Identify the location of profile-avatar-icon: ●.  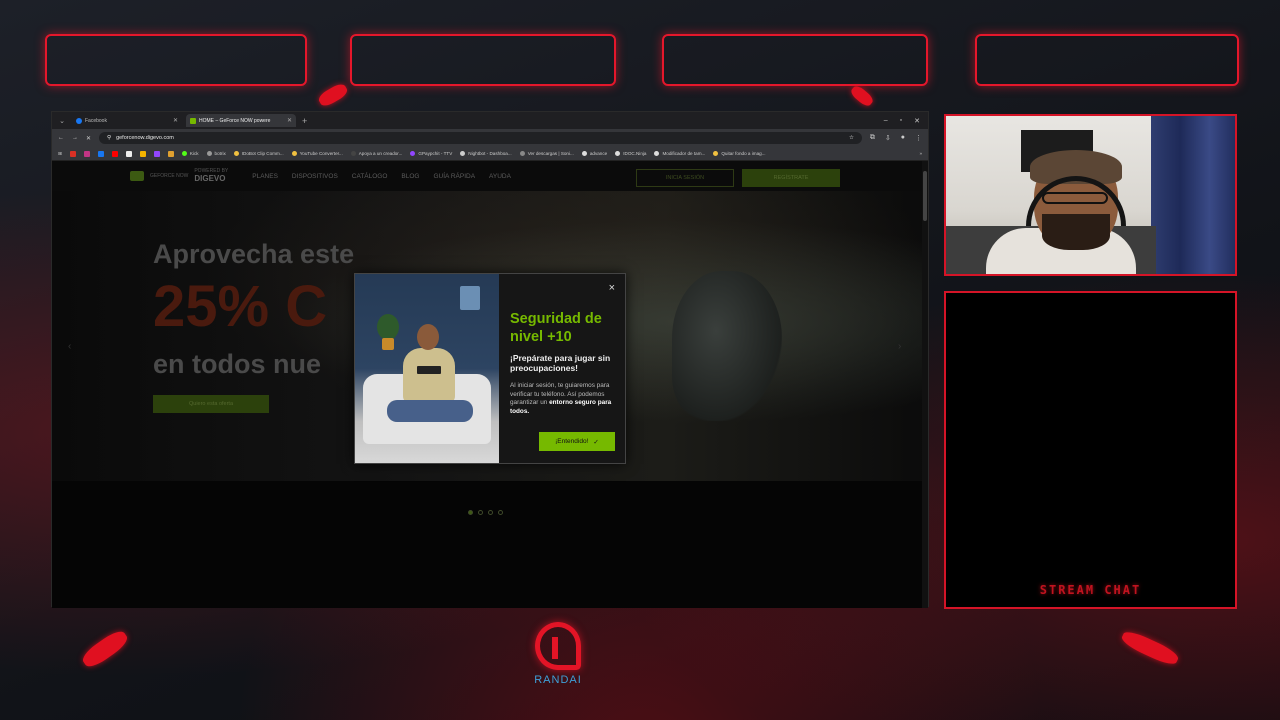
(903, 138).